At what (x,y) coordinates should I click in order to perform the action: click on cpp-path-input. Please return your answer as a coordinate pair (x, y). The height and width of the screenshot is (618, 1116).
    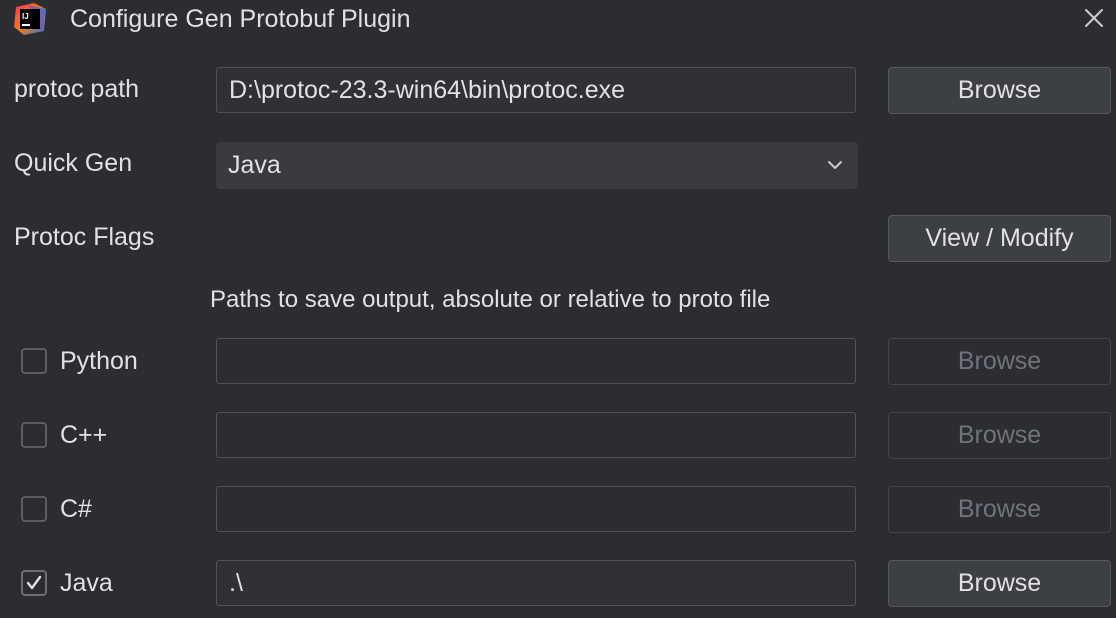
    Looking at the image, I should click on (536, 435).